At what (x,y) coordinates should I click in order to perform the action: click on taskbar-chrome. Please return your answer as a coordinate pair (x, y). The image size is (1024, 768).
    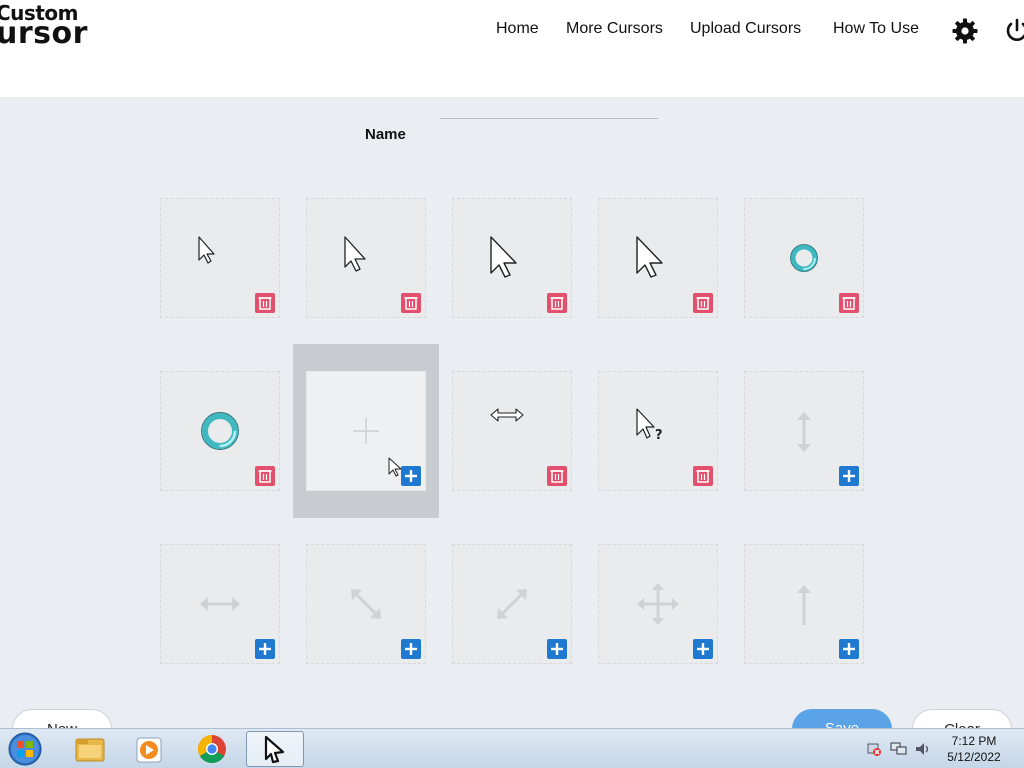
    Looking at the image, I should click on (212, 749).